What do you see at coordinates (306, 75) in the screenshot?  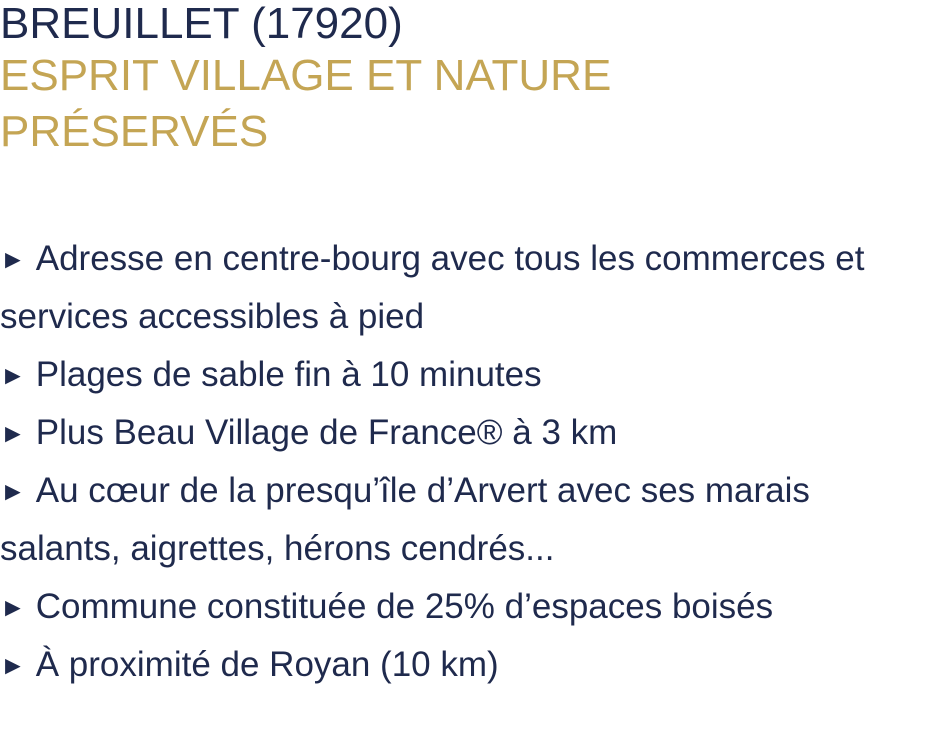 I see `subtitle-line-1: ESPRIT VILLAGE ET NATURE` at bounding box center [306, 75].